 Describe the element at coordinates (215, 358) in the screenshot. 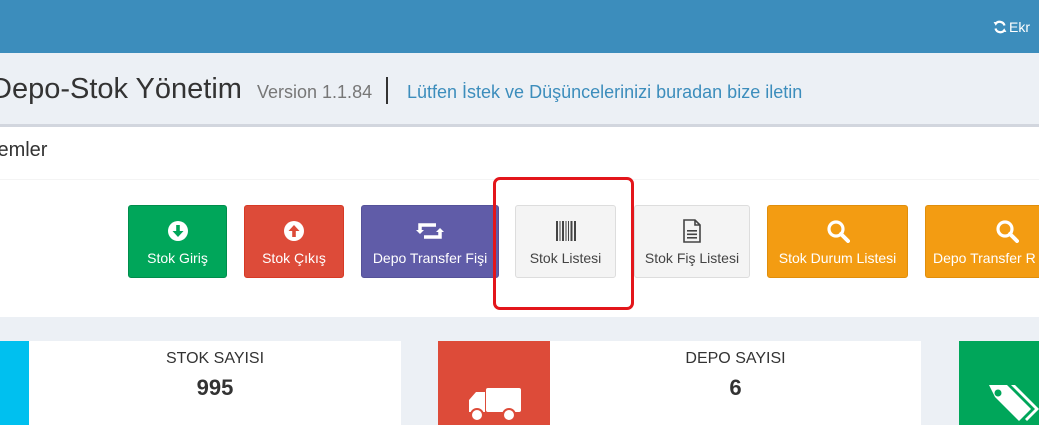

I see `stok-sayisi-label: STOK SAYISI` at that location.